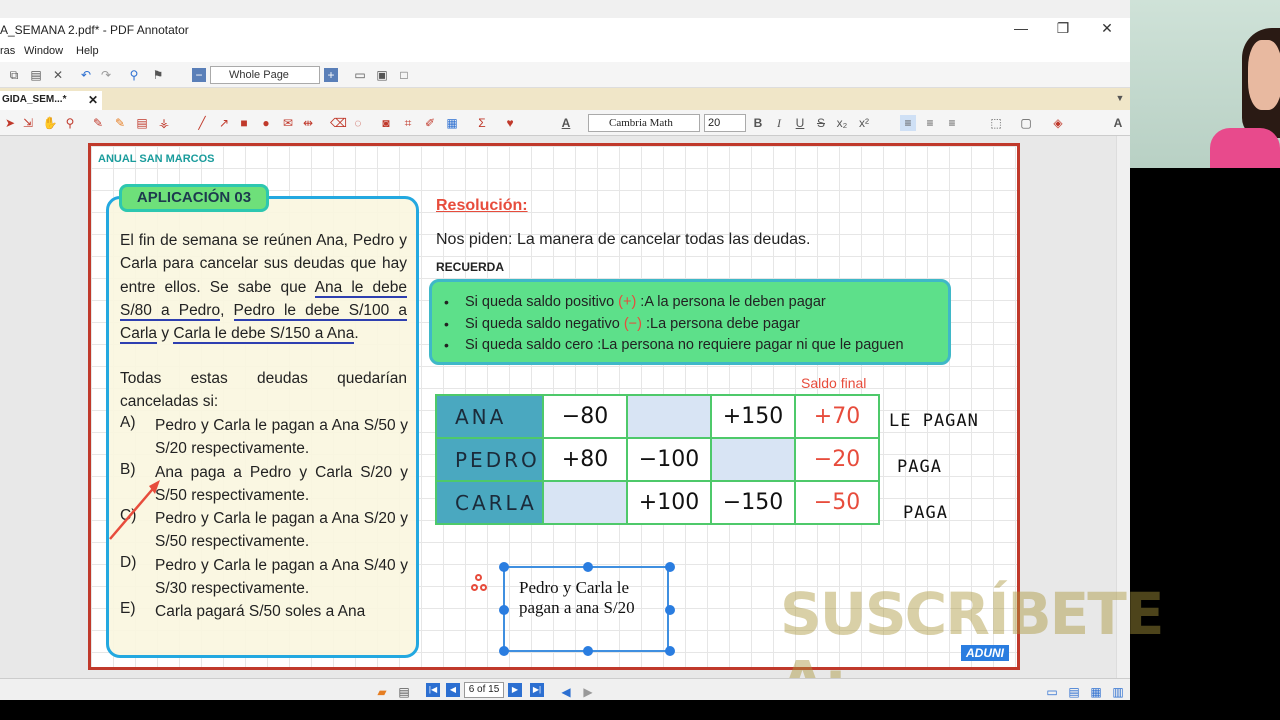 This screenshot has width=1280, height=720. Describe the element at coordinates (484, 690) in the screenshot. I see `page-indicator: 6 of 15` at that location.